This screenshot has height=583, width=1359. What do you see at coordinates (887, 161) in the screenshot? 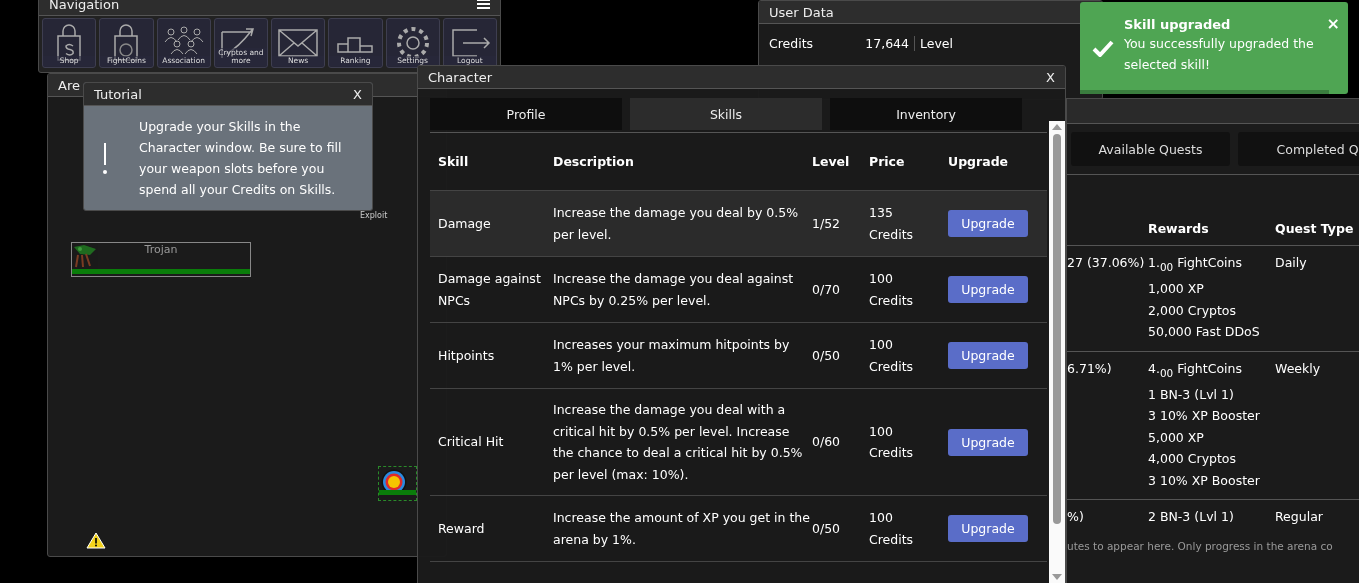
I see `column-header: Price` at bounding box center [887, 161].